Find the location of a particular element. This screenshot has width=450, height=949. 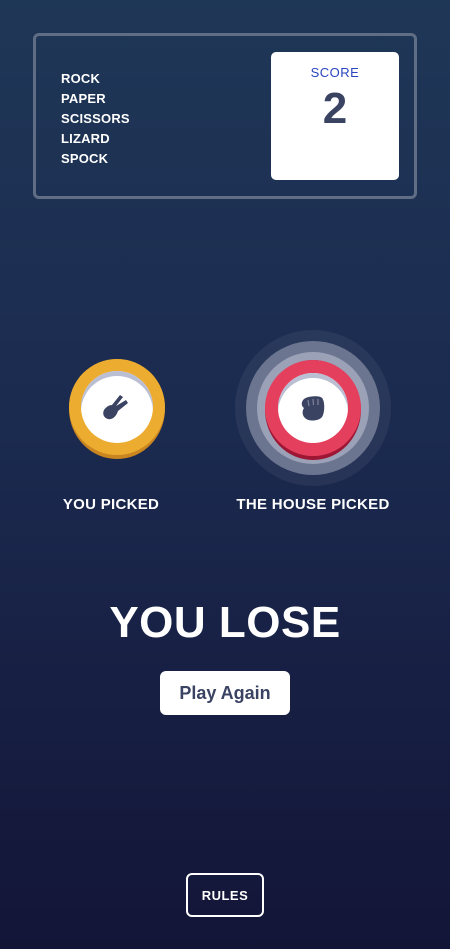

user-pick-token is located at coordinates (117, 409).